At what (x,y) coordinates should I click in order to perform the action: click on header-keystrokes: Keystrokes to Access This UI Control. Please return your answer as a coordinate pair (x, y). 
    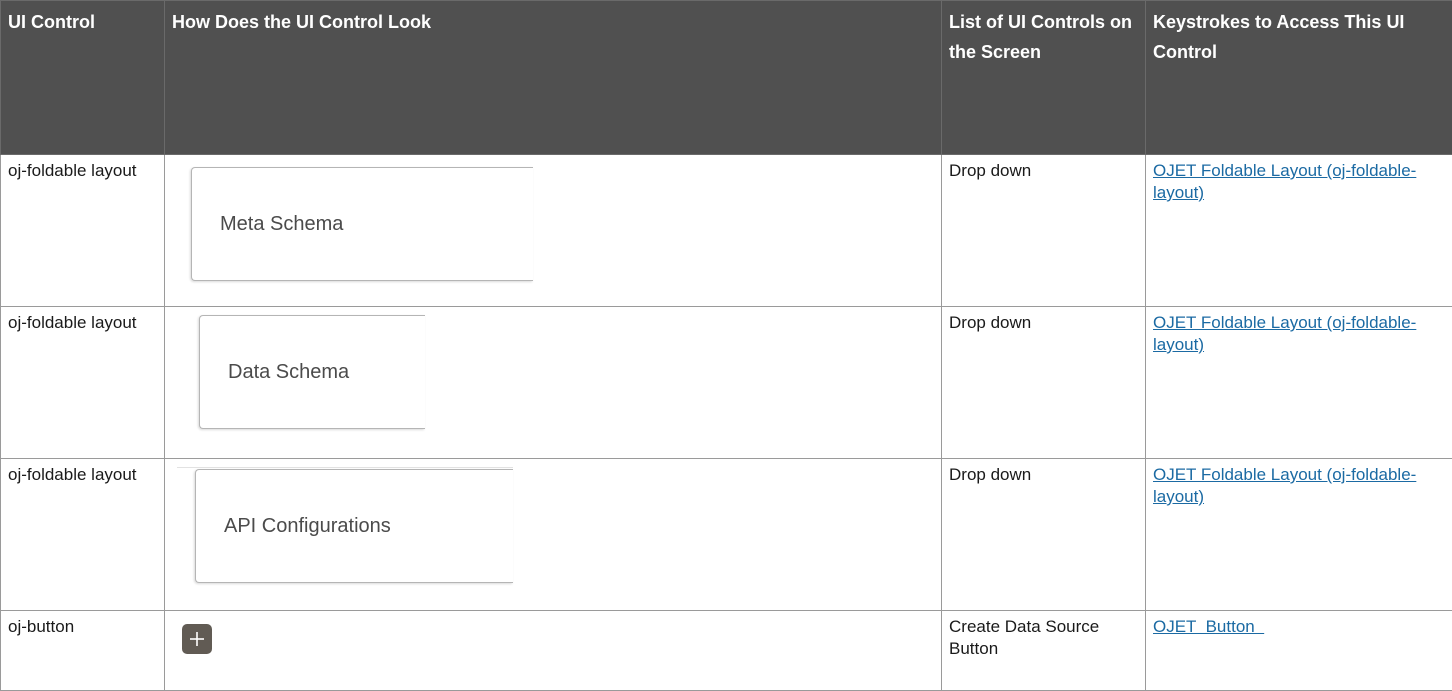
    Looking at the image, I should click on (1299, 78).